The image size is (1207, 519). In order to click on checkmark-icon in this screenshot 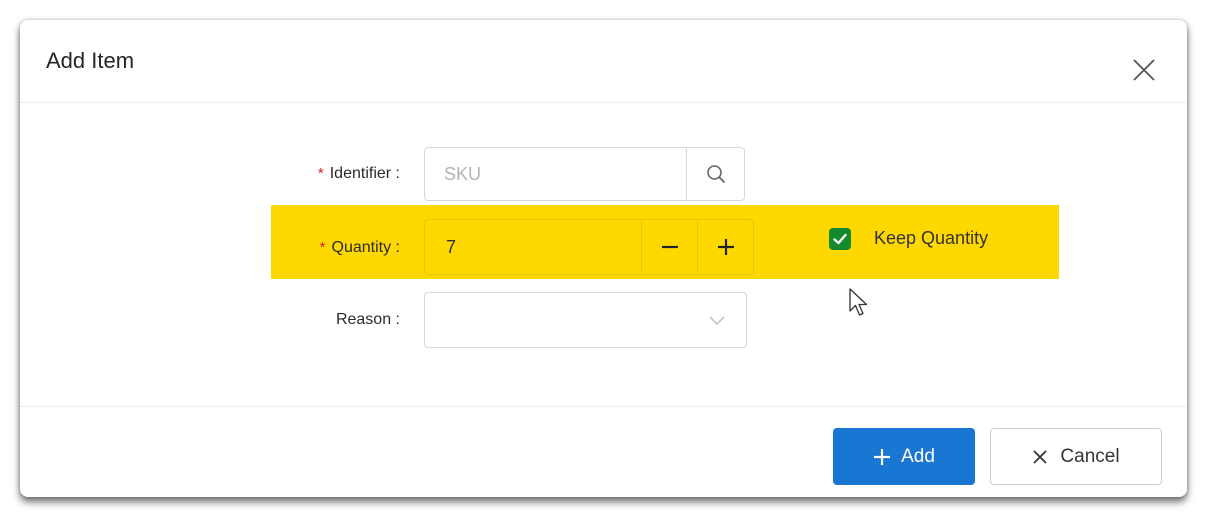, I will do `click(840, 239)`.